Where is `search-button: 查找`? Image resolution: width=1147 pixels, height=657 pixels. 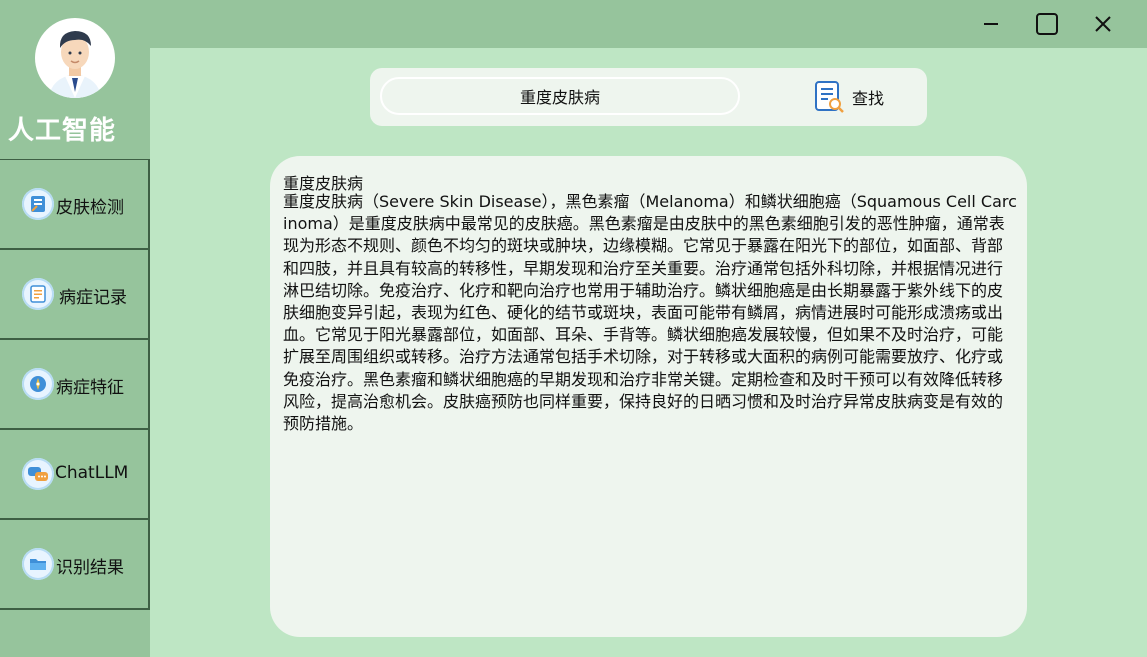
search-button: 查找 is located at coordinates (849, 97).